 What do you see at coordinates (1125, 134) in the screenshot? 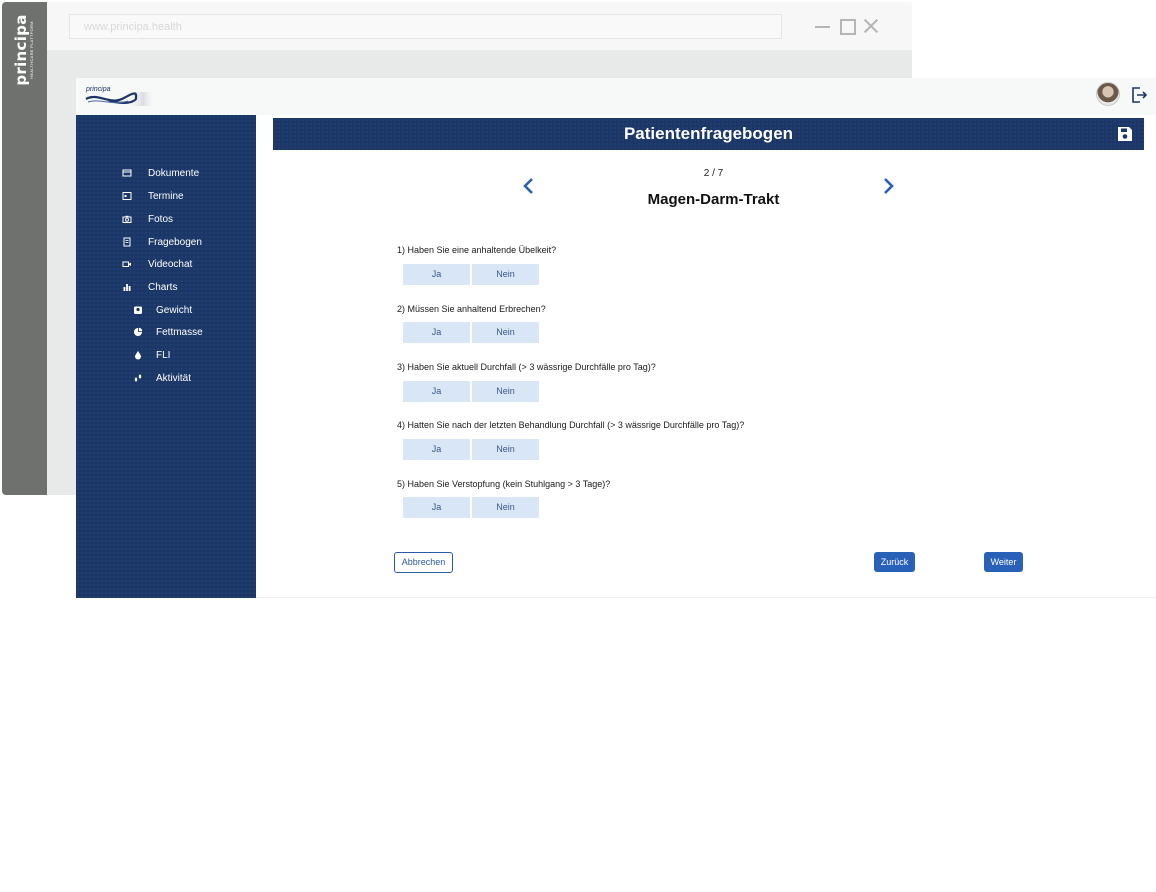
I see `save-icon` at bounding box center [1125, 134].